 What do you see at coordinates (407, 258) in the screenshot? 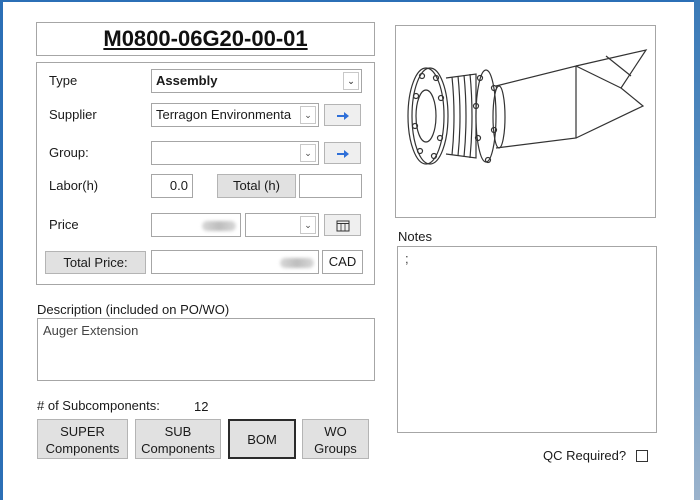
I see `notes-value: ;` at bounding box center [407, 258].